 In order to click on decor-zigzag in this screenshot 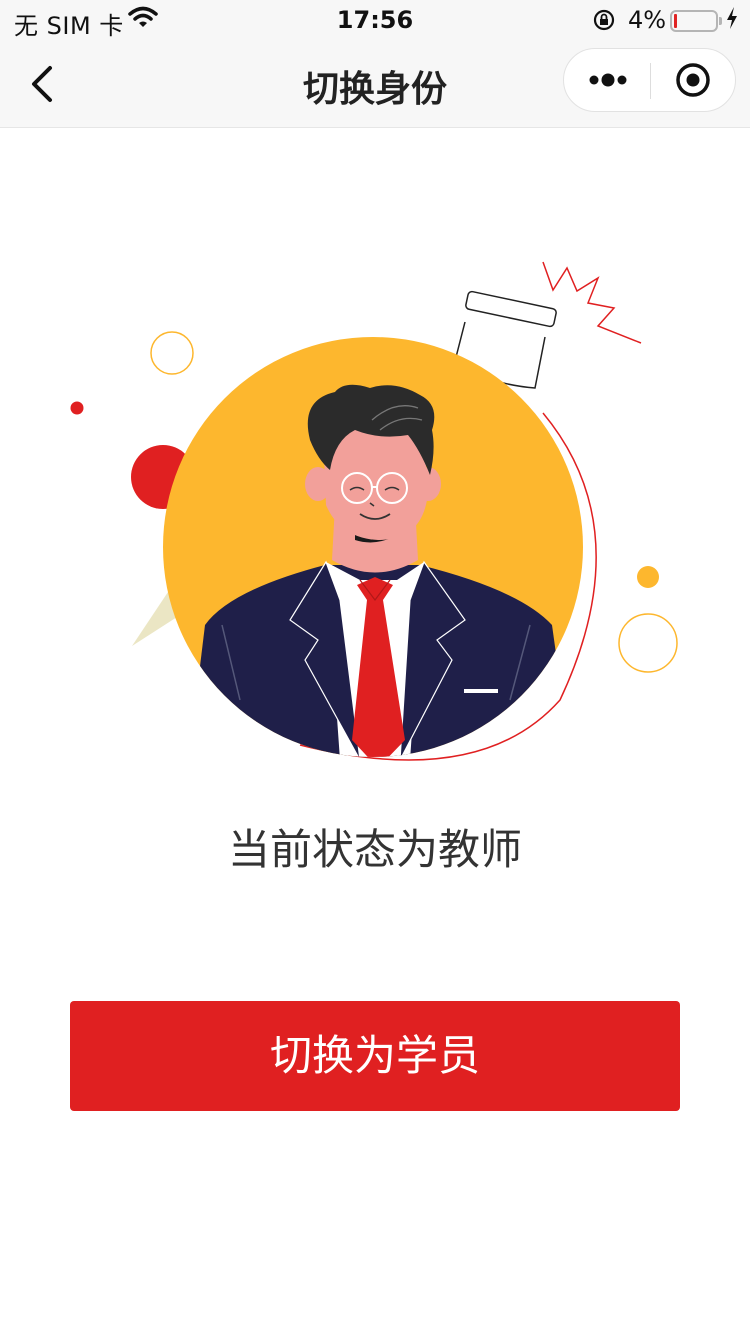, I will do `click(592, 302)`.